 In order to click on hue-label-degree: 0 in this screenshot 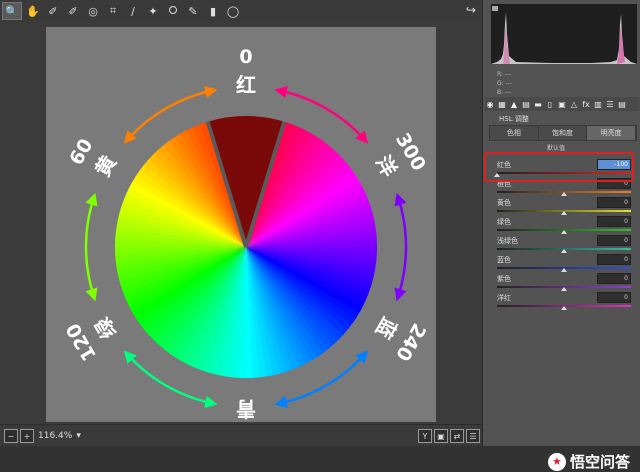, I will do `click(245, 57)`.